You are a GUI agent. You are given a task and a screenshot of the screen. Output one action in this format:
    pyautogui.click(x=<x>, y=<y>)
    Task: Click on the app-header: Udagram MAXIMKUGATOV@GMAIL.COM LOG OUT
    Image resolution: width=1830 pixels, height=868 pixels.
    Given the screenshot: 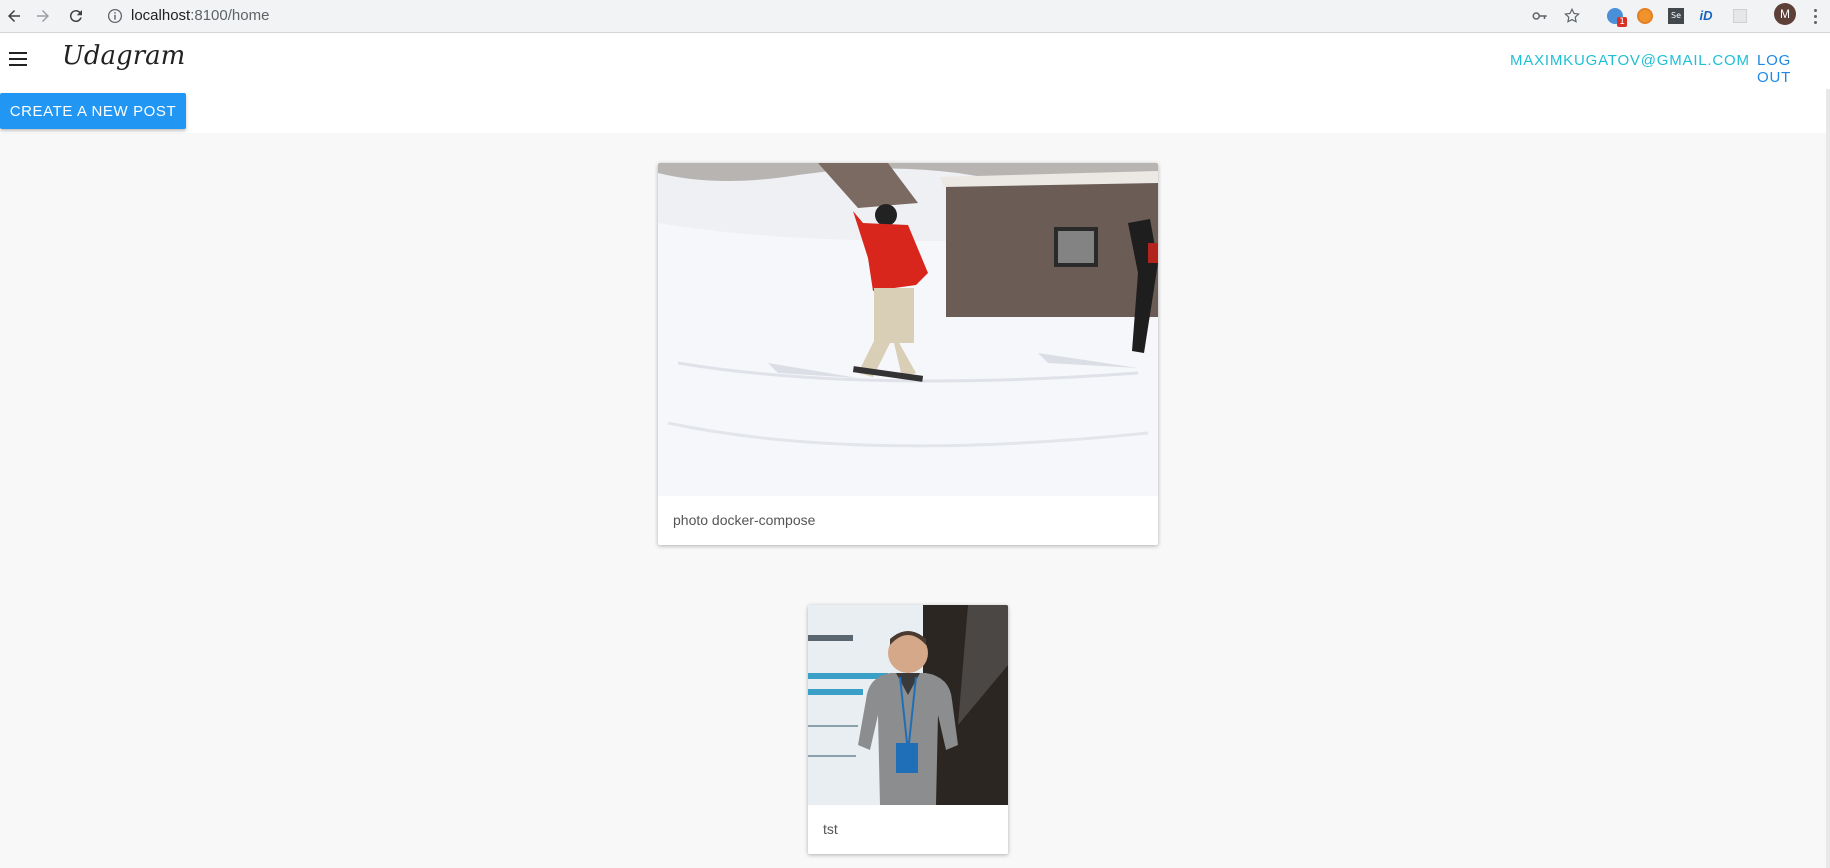 What is the action you would take?
    pyautogui.click(x=915, y=61)
    